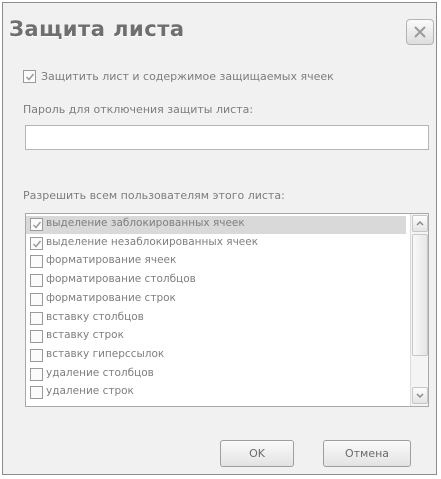 This screenshot has height=479, width=441. I want to click on scrollbar-thumb, so click(420, 295).